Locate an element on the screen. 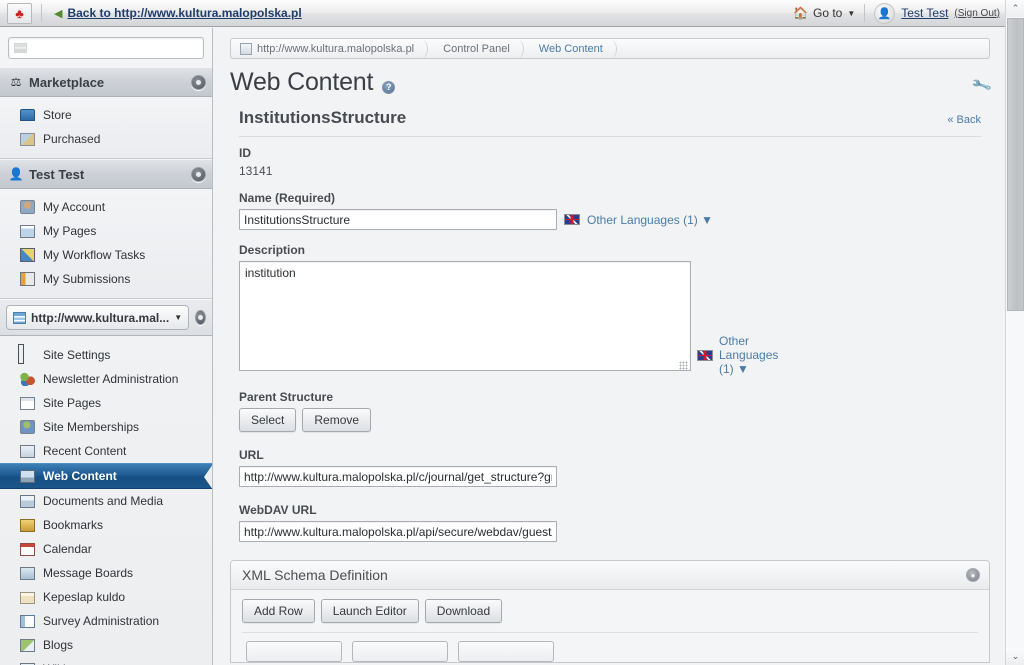 The image size is (1024, 665). launch-editor-button: Launch Editor is located at coordinates (369, 611).